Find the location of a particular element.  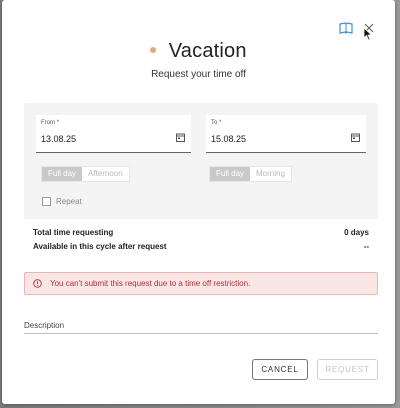

total-time-row: Total time requesting 0 days is located at coordinates (201, 232).